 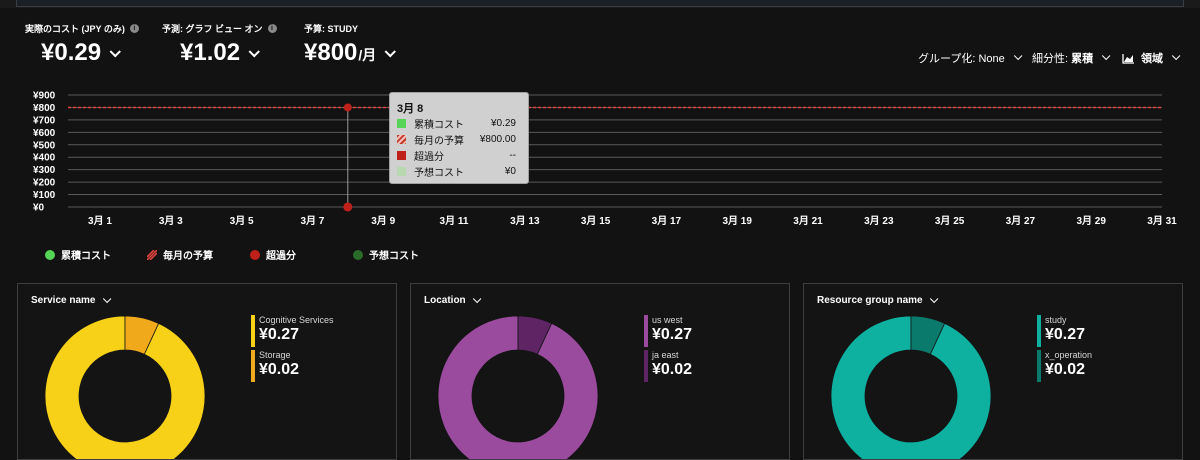 I want to click on legend-label: 超過分, so click(x=281, y=256).